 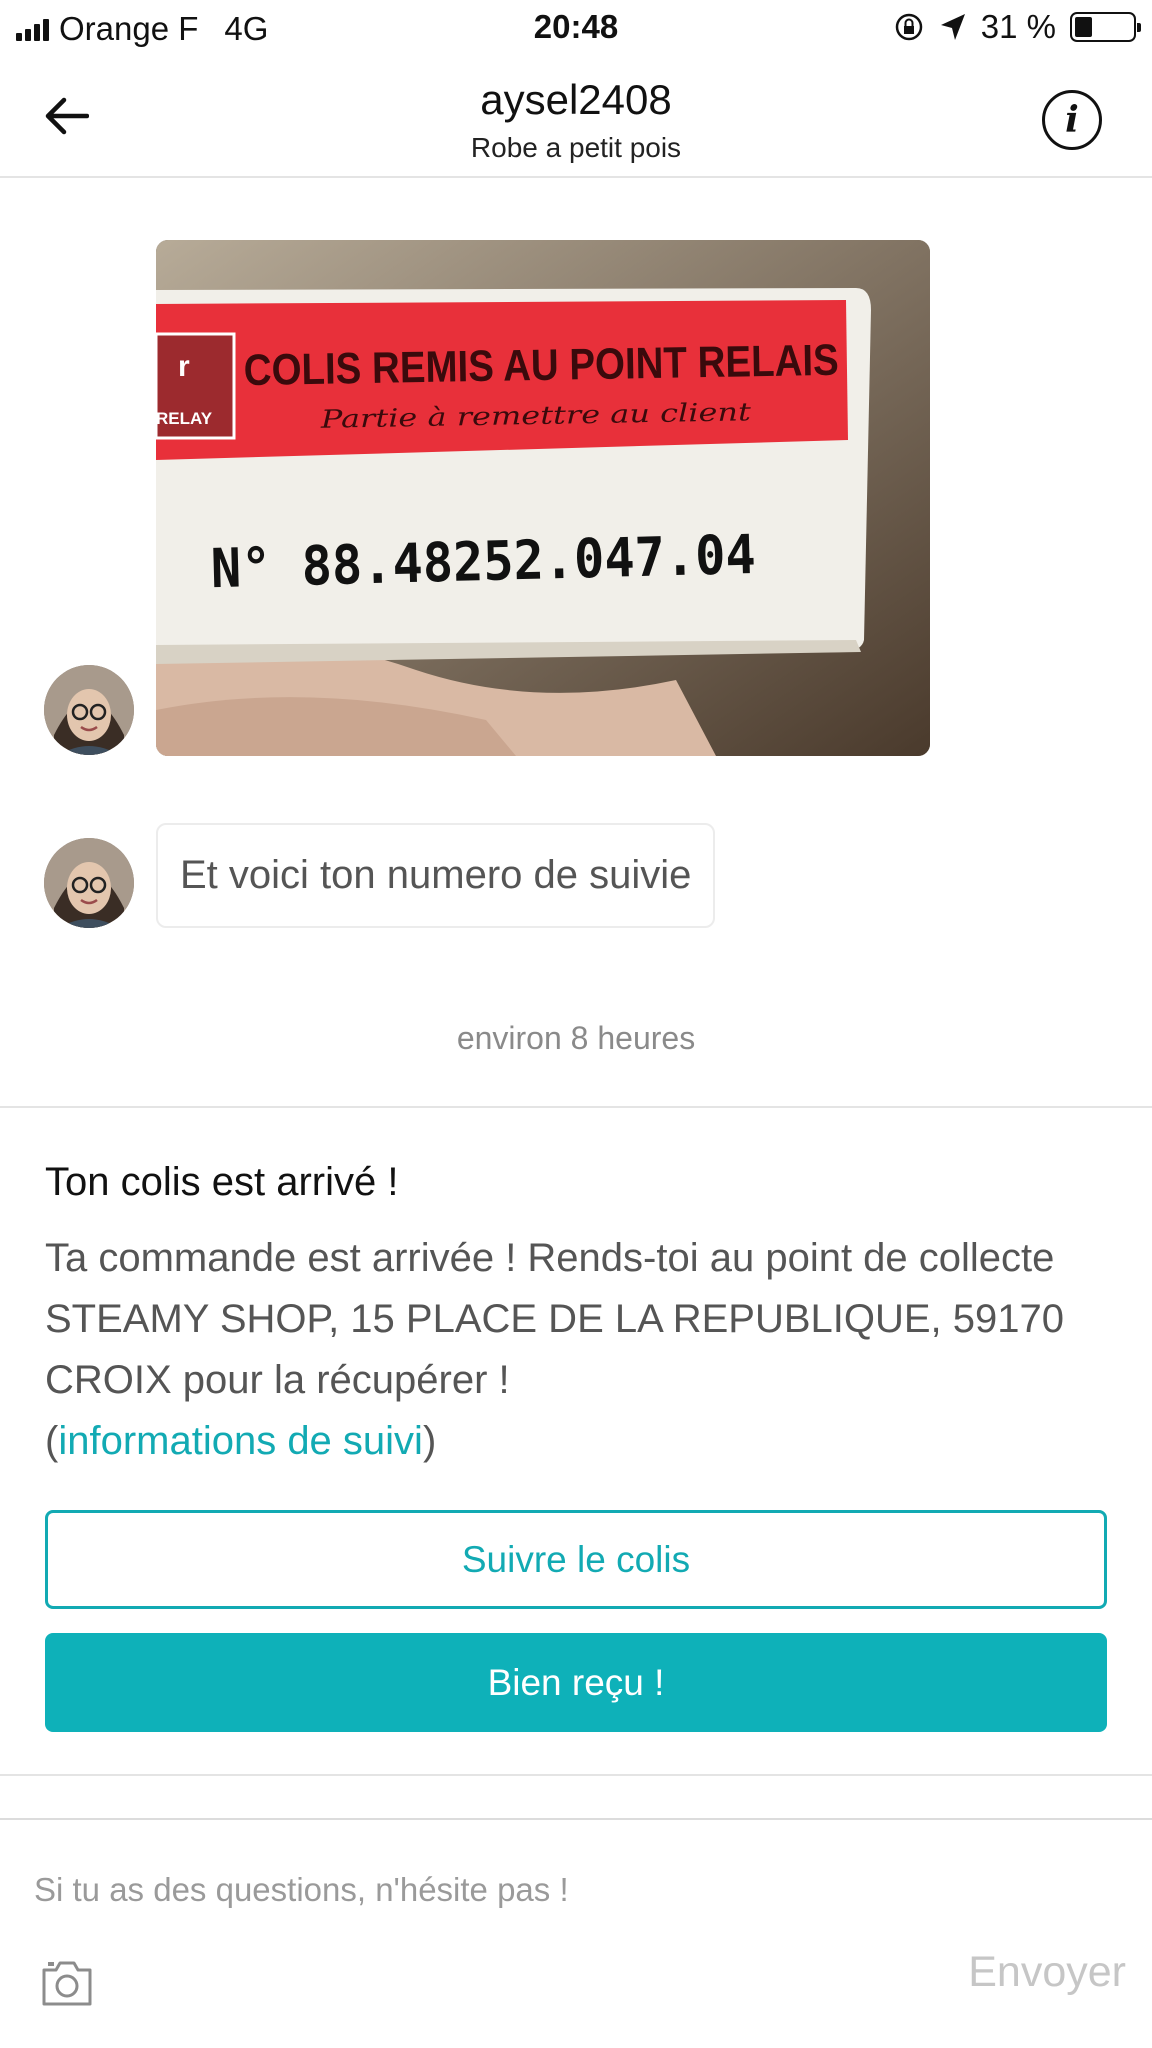 I want to click on message-text: Et voici ton numero de suivie, so click(x=436, y=875).